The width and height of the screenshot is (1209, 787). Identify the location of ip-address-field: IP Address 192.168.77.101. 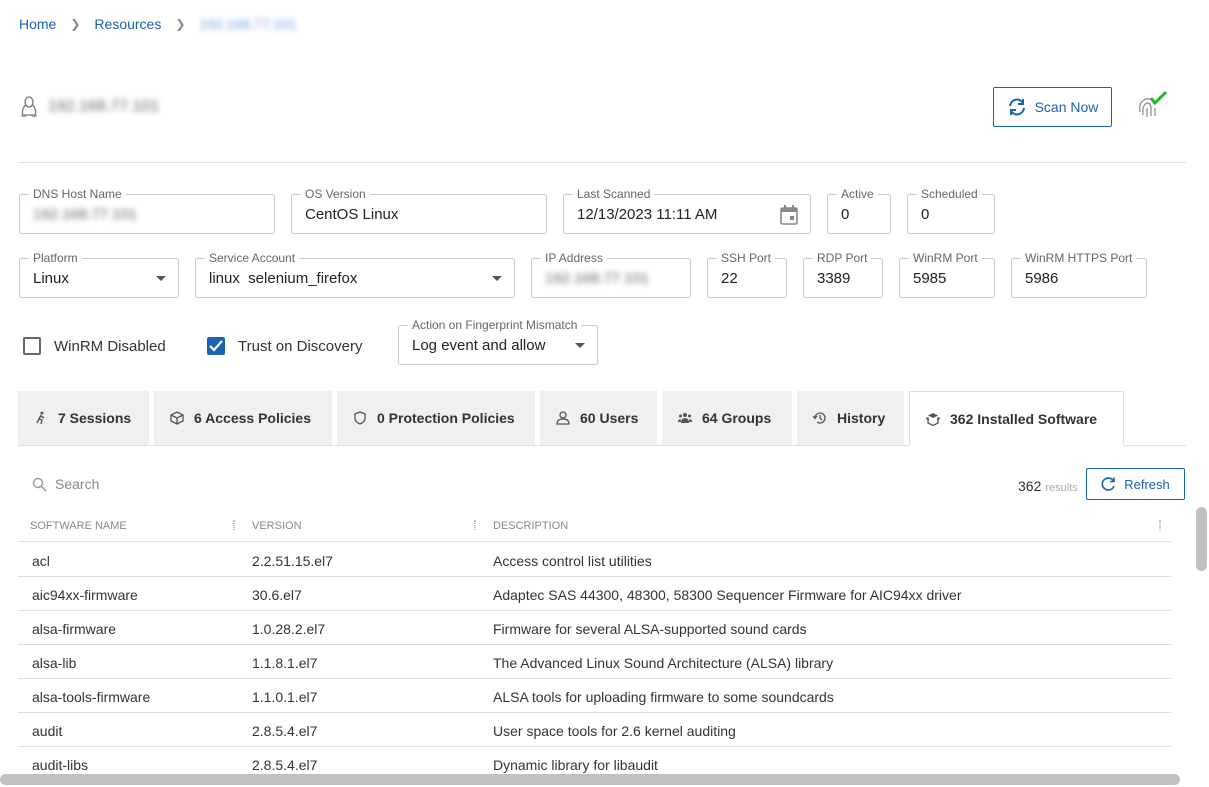
(611, 274).